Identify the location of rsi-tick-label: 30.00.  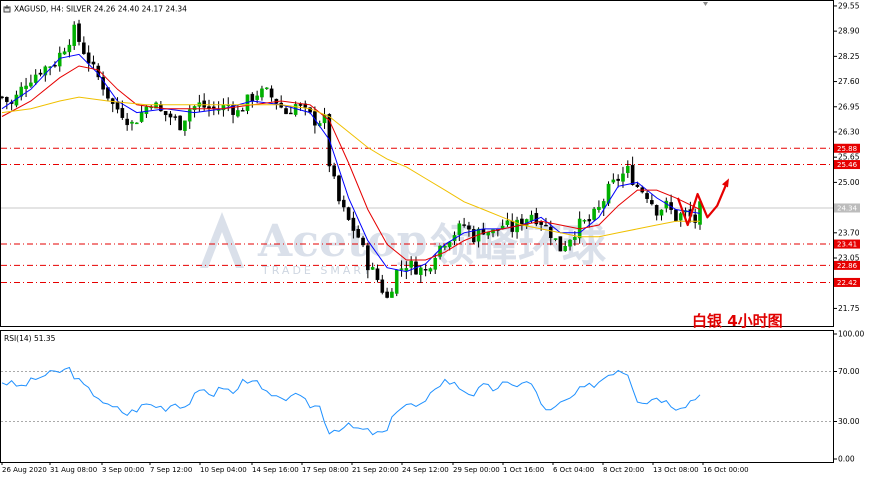
(849, 421).